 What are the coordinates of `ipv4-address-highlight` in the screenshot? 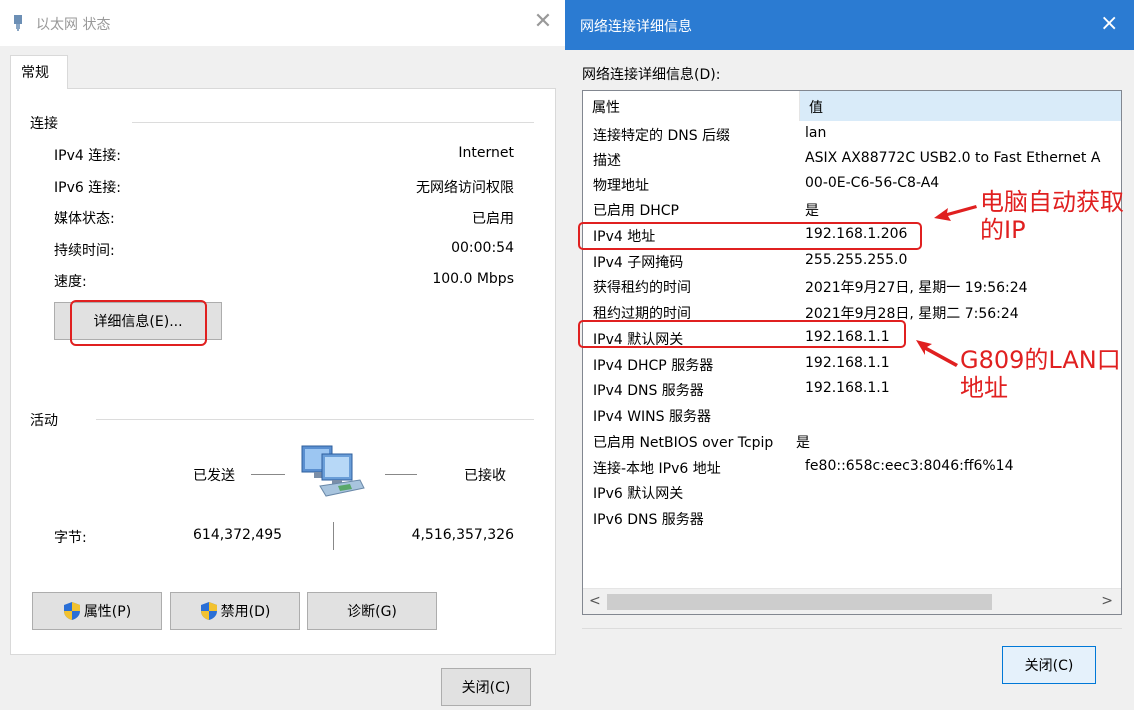 It's located at (750, 236).